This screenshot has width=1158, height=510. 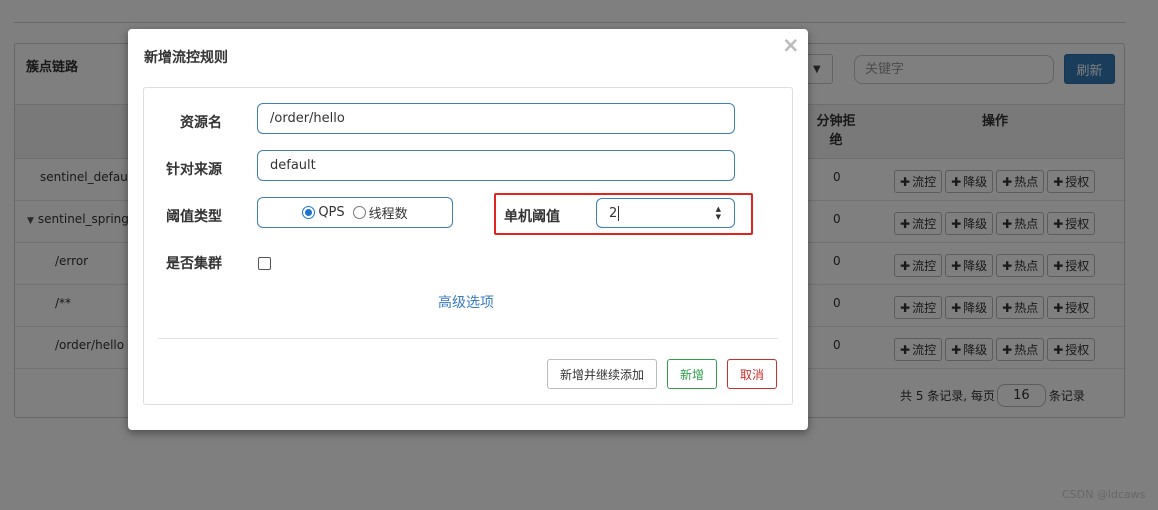 What do you see at coordinates (194, 264) in the screenshot?
I see `cluster-label: 是否集群` at bounding box center [194, 264].